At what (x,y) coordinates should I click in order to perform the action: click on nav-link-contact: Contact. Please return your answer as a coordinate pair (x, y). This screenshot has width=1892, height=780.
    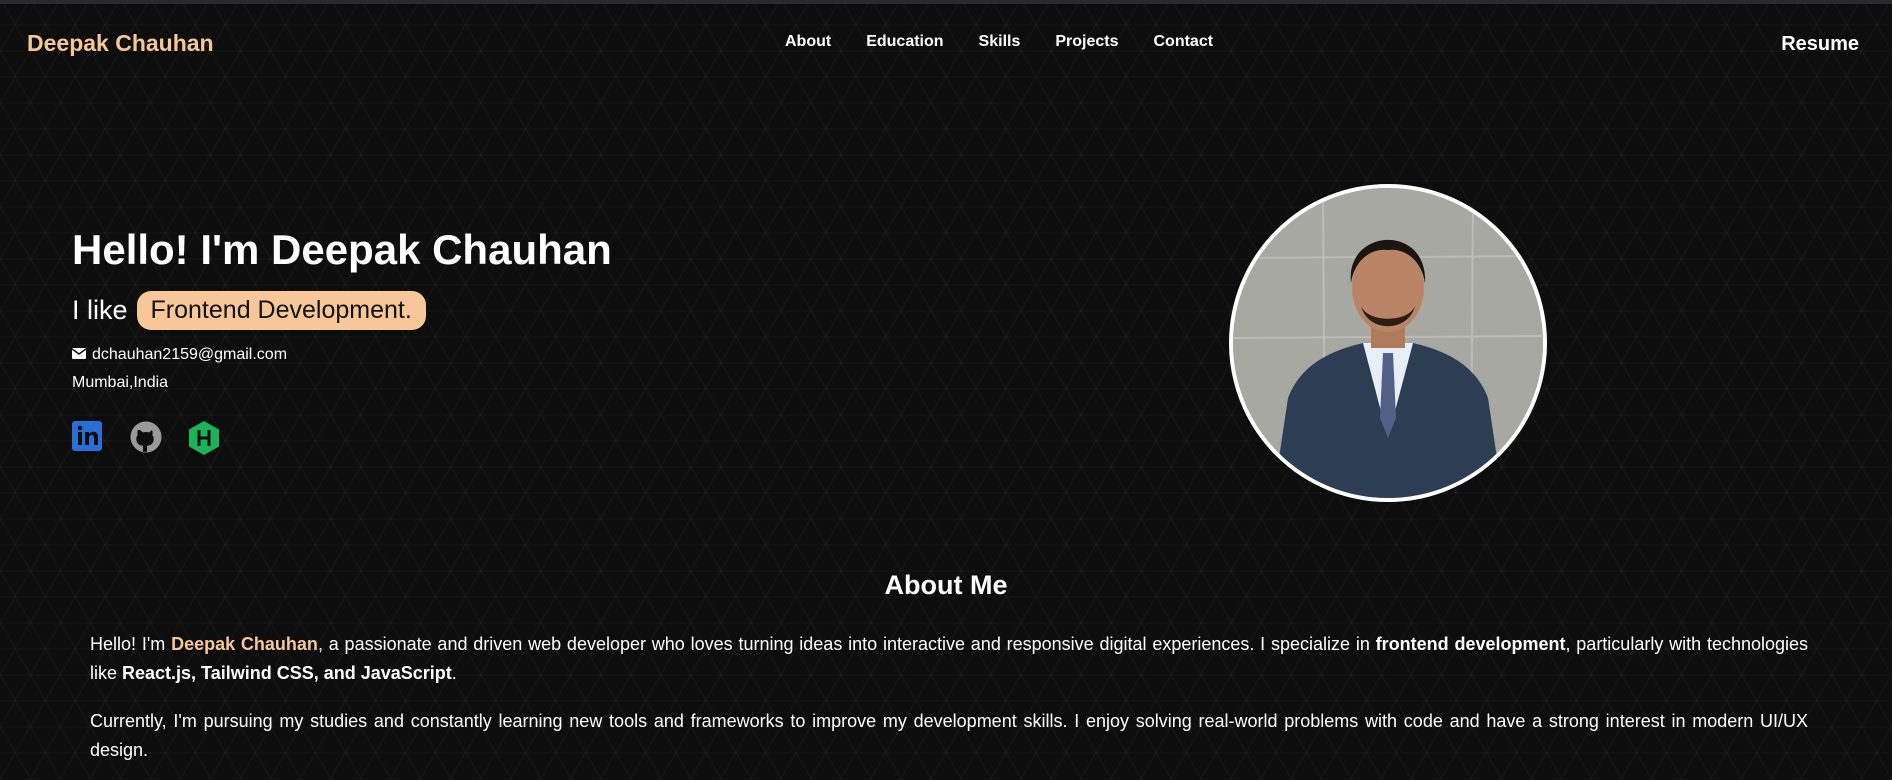
    Looking at the image, I should click on (1184, 42).